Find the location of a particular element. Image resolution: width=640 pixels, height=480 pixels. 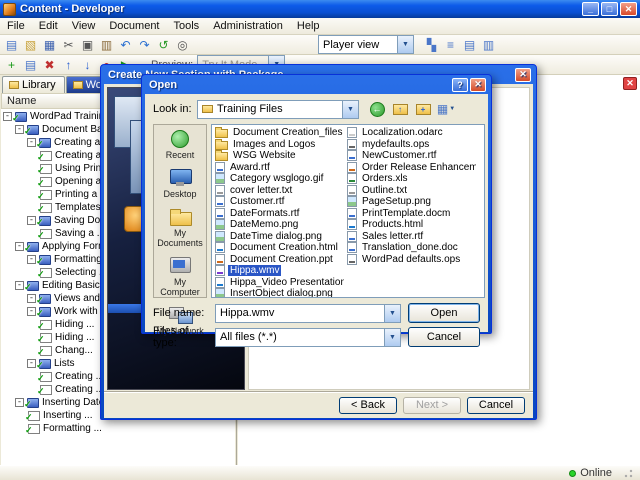

maximize-button: □ is located at coordinates (609, 9).